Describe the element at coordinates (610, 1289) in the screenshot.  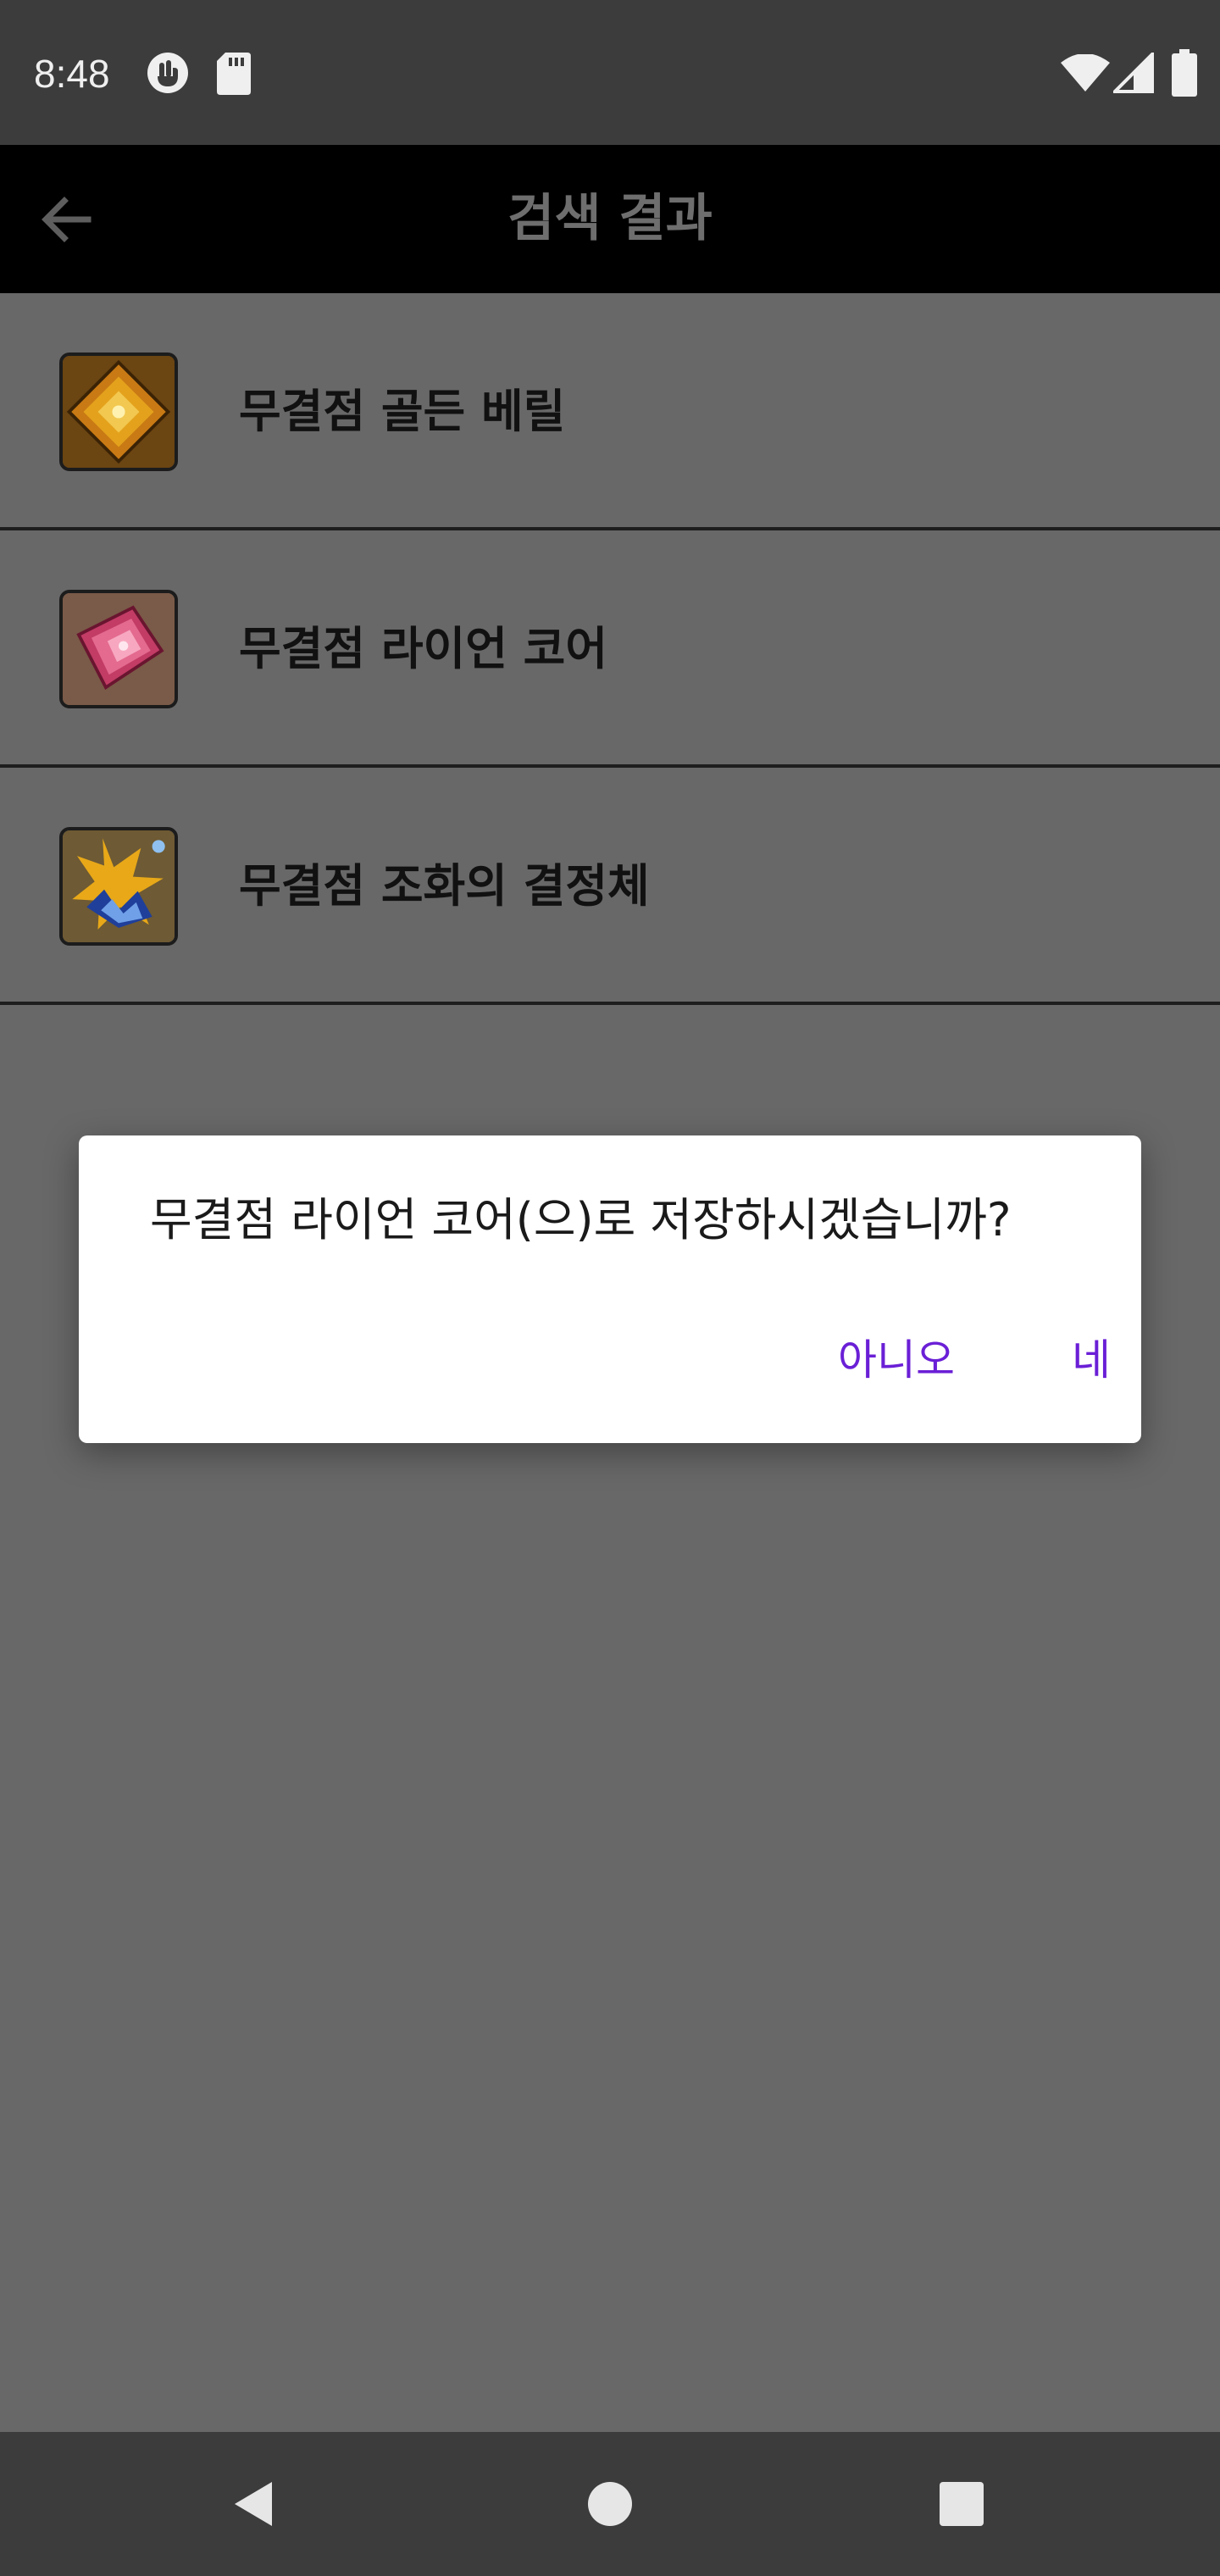
I see `confirm-dialog: 무결점 라이언 코어(으)로 저장하시겠습니까? 아니오 네` at that location.